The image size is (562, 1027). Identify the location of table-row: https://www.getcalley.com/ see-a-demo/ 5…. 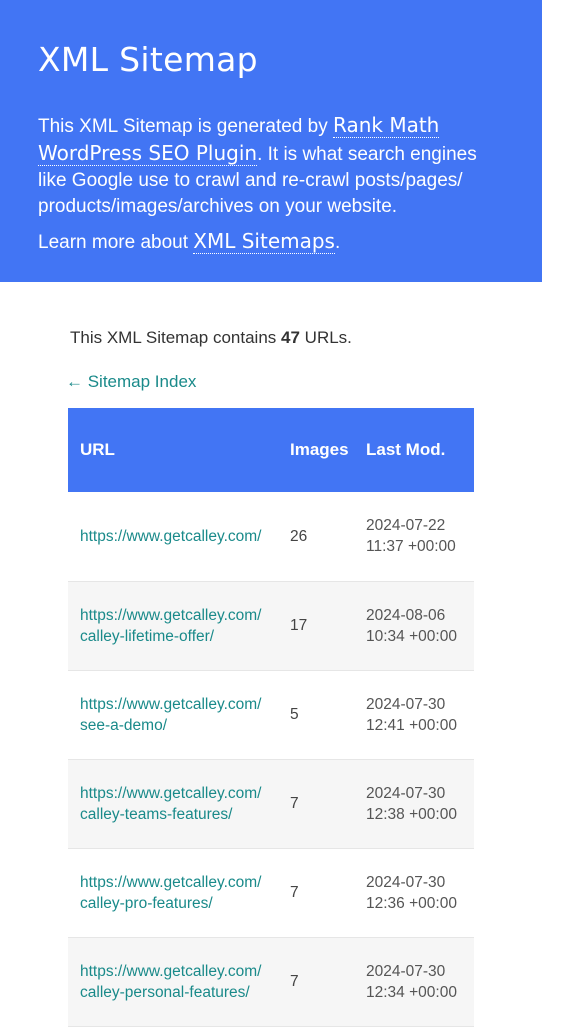
(271, 714).